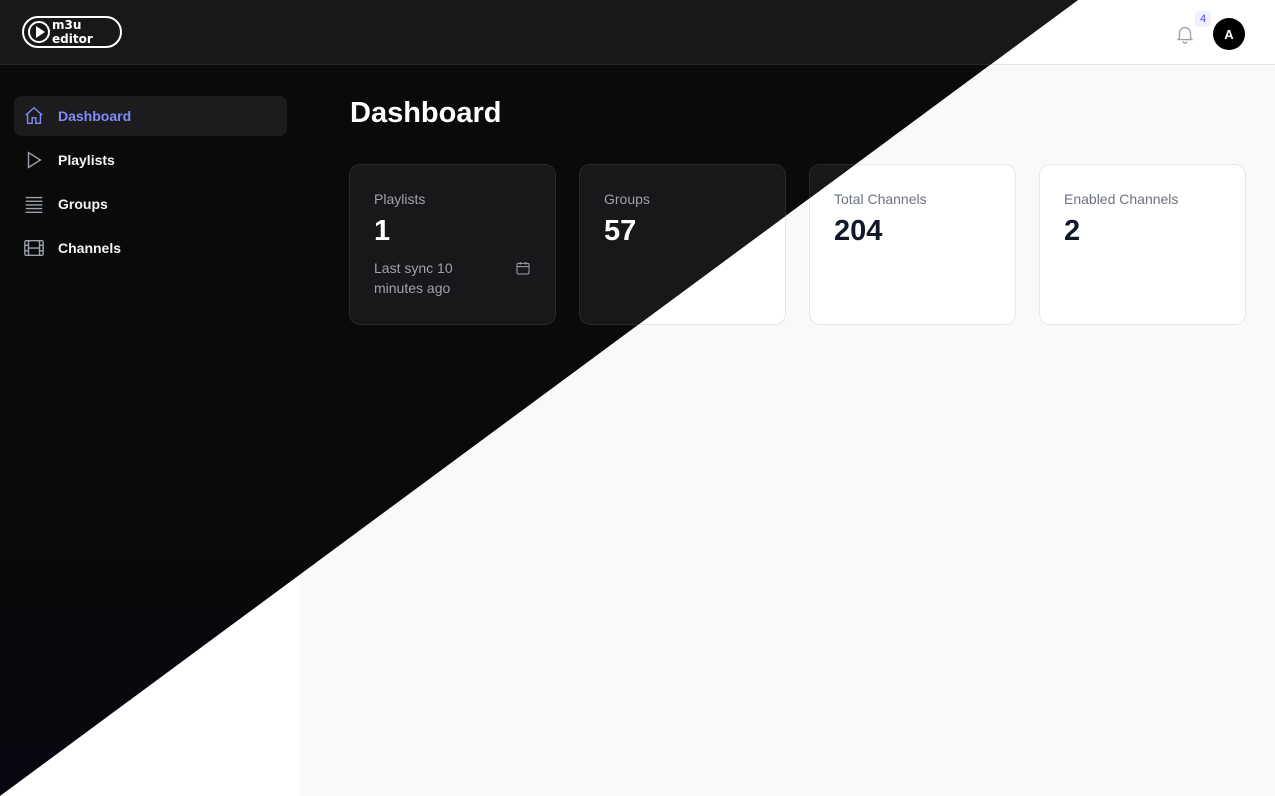 This screenshot has height=796, width=1275. What do you see at coordinates (34, 116) in the screenshot?
I see `home-icon` at bounding box center [34, 116].